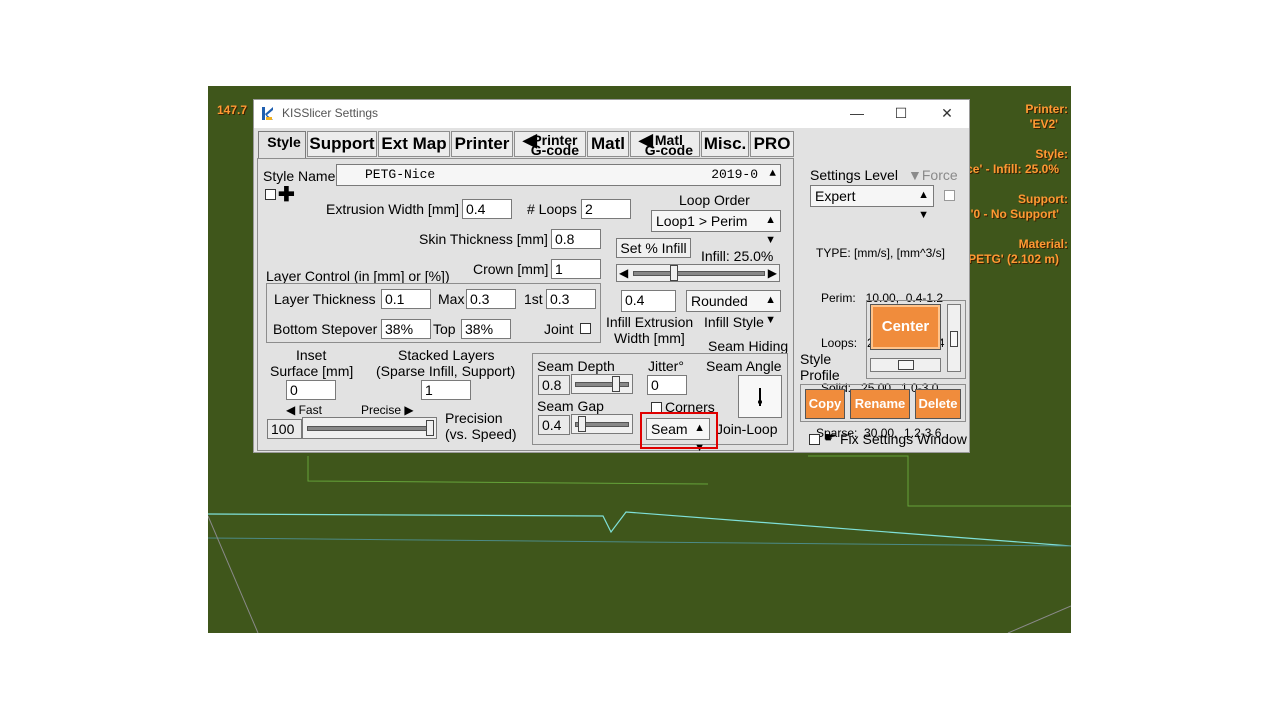  What do you see at coordinates (737, 256) in the screenshot?
I see `infill-percent-label: Infill: 25.0%` at bounding box center [737, 256].